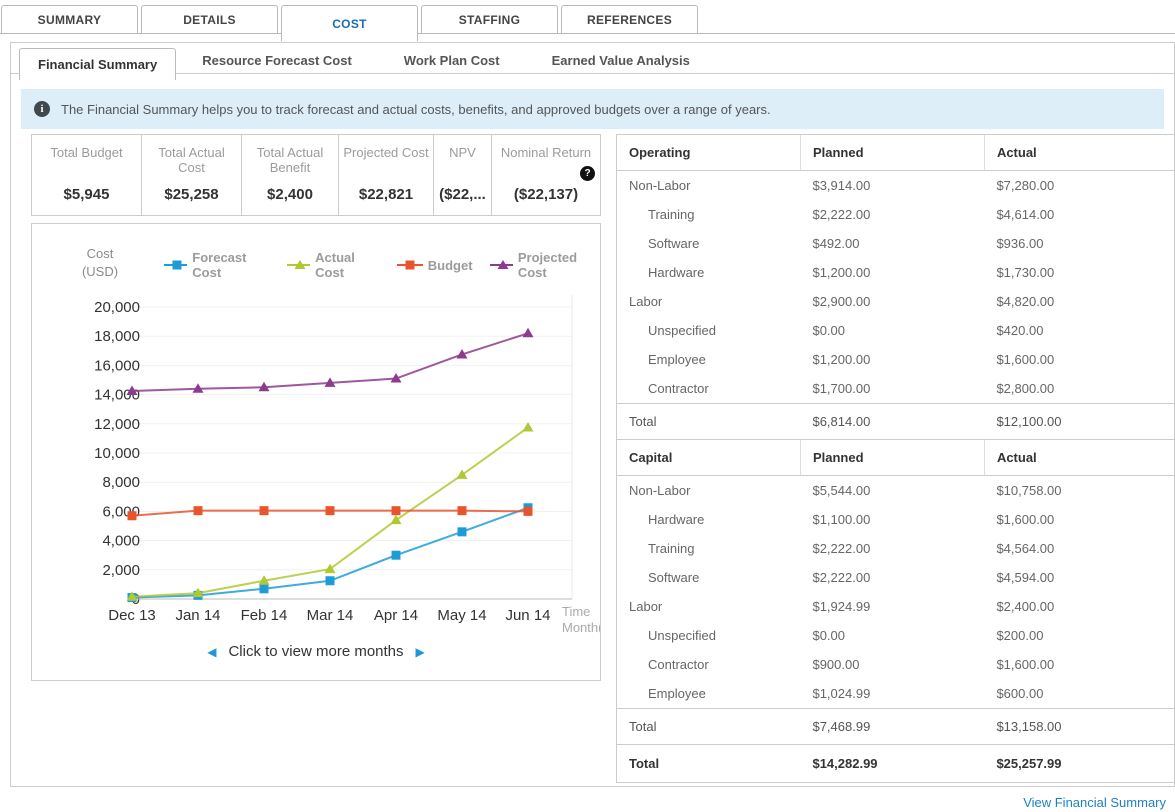 The width and height of the screenshot is (1175, 812). I want to click on row-actual: $4,594.00, so click(1025, 577).